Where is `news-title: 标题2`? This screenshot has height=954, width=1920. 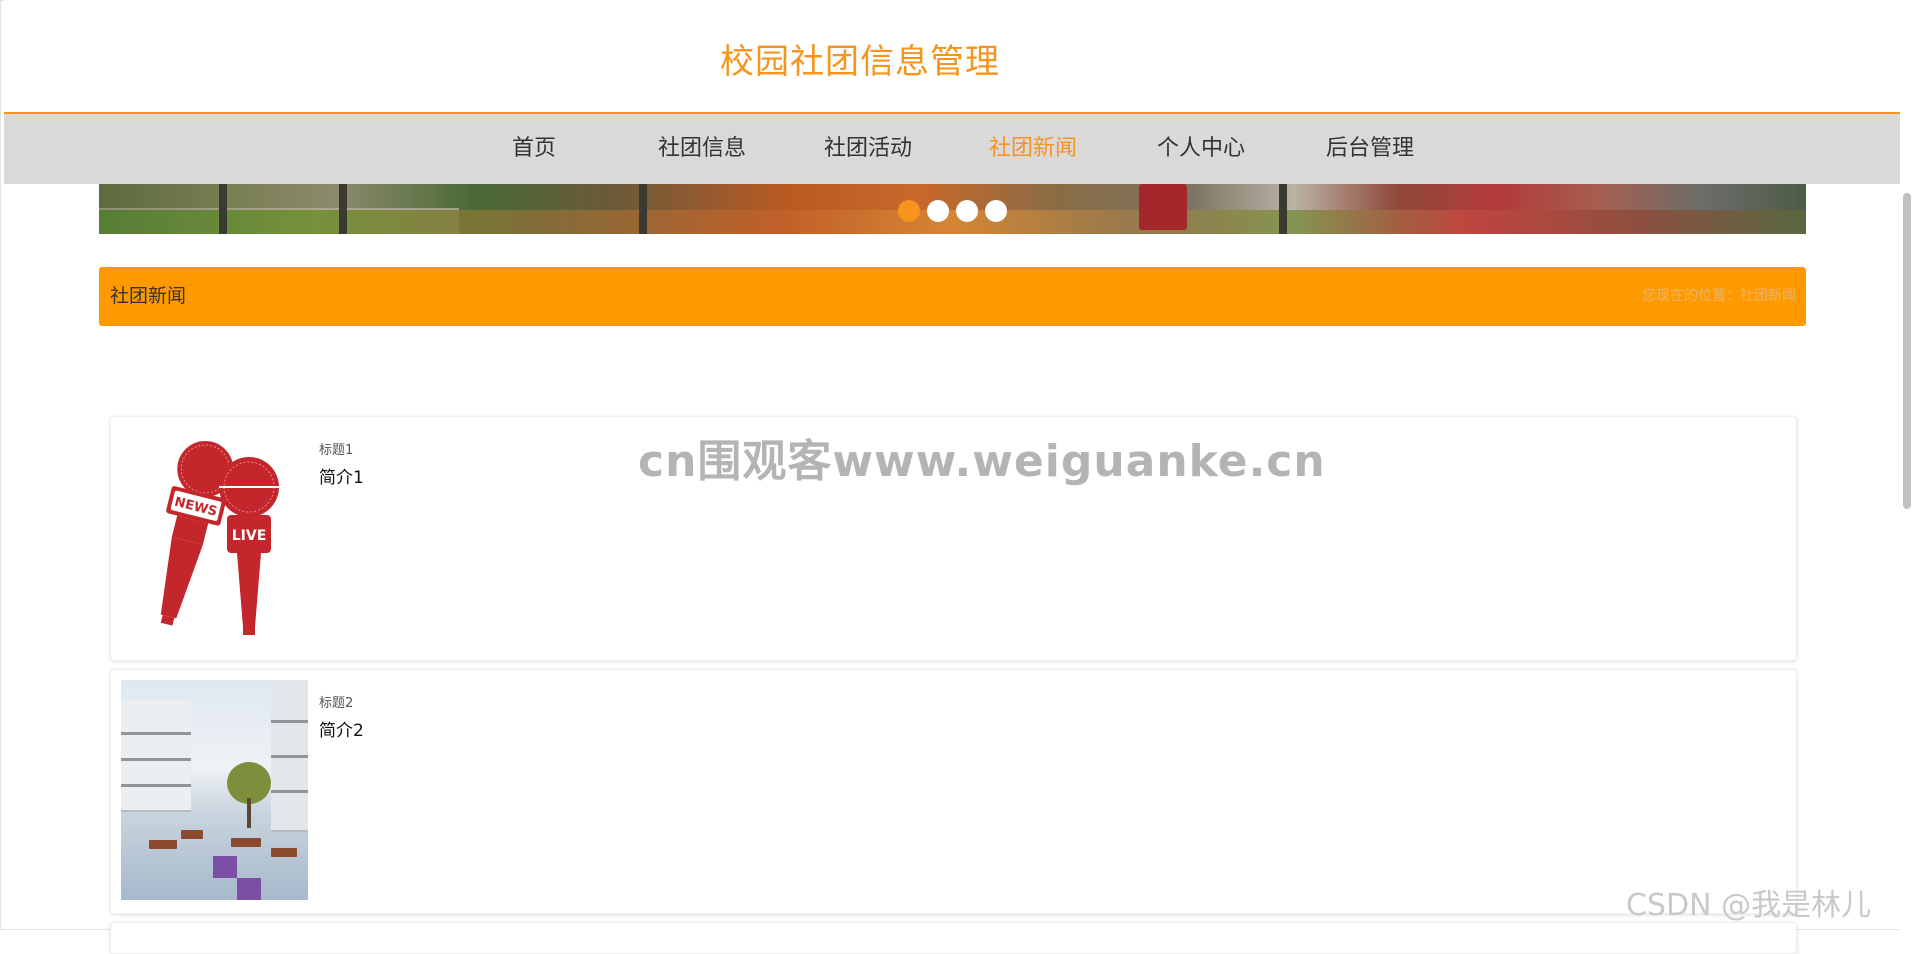
news-title: 标题2 is located at coordinates (336, 701).